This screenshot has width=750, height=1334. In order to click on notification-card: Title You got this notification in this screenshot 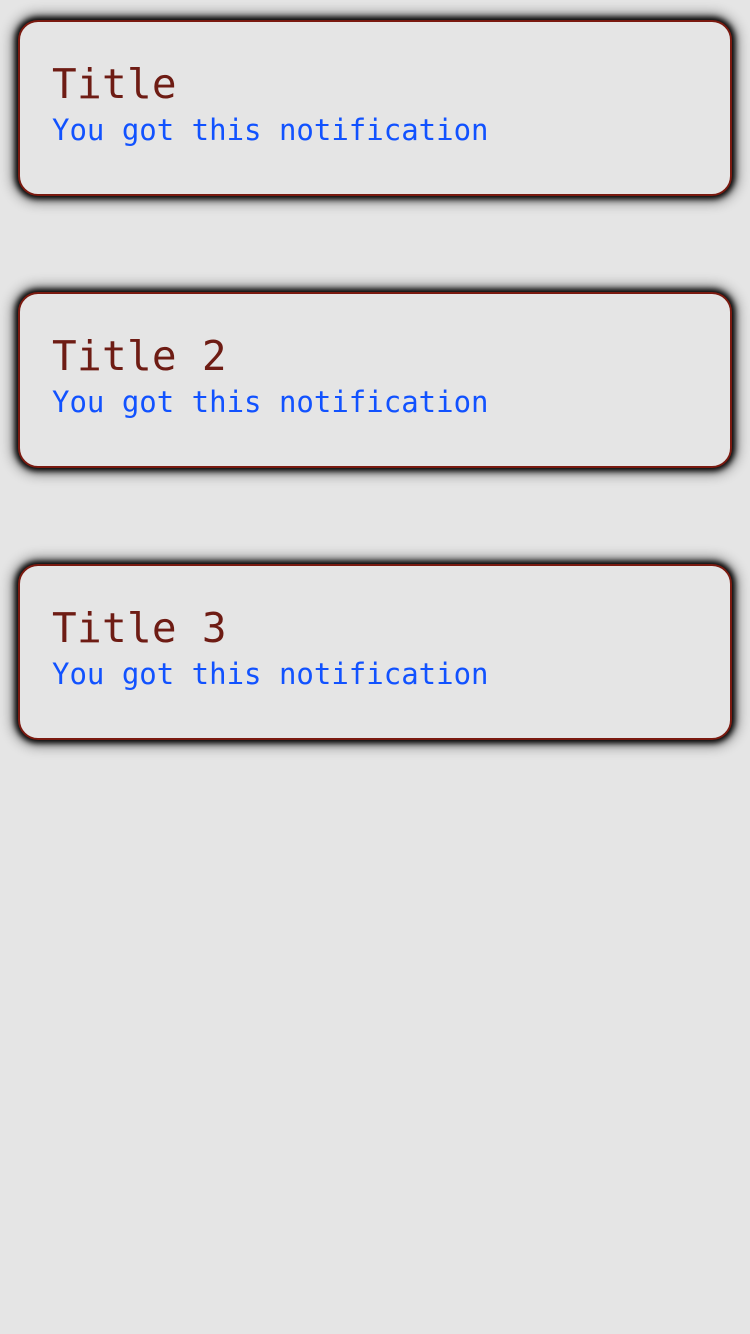, I will do `click(375, 108)`.